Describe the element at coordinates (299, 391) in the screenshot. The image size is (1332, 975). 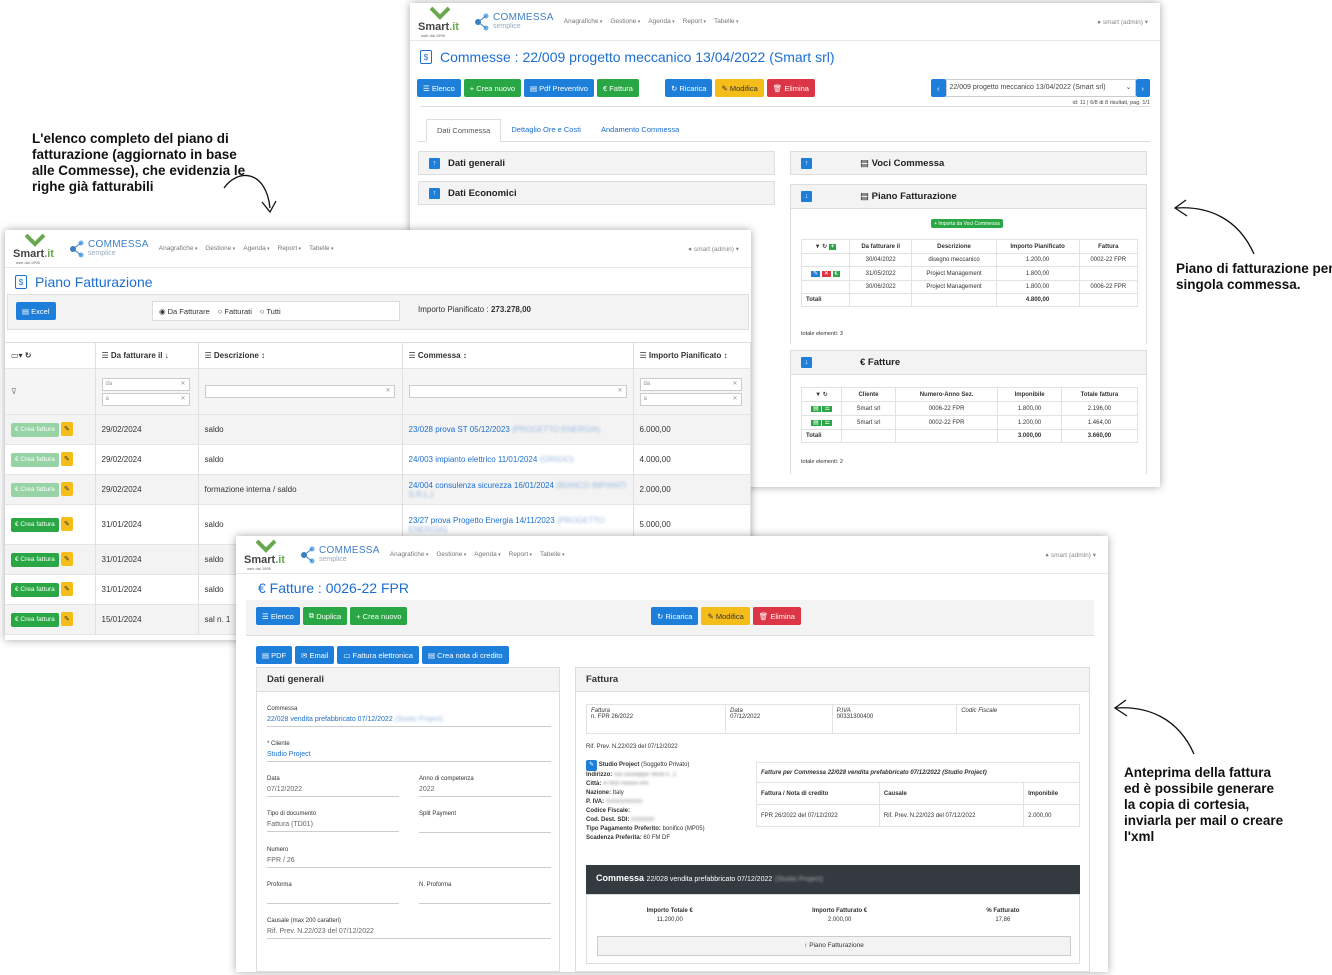
I see `descrizione-filter-input: ✕` at that location.